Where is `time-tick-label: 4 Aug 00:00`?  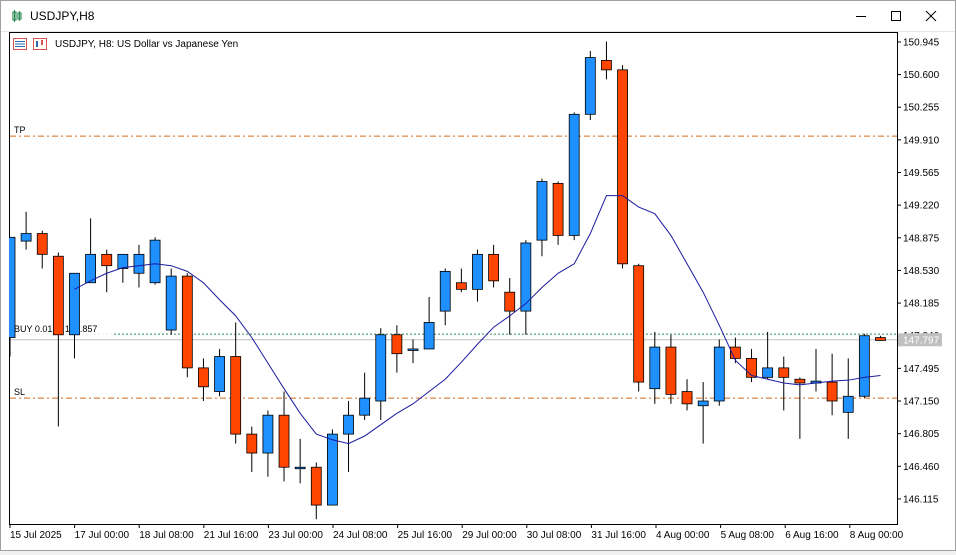
time-tick-label: 4 Aug 00:00 is located at coordinates (683, 535).